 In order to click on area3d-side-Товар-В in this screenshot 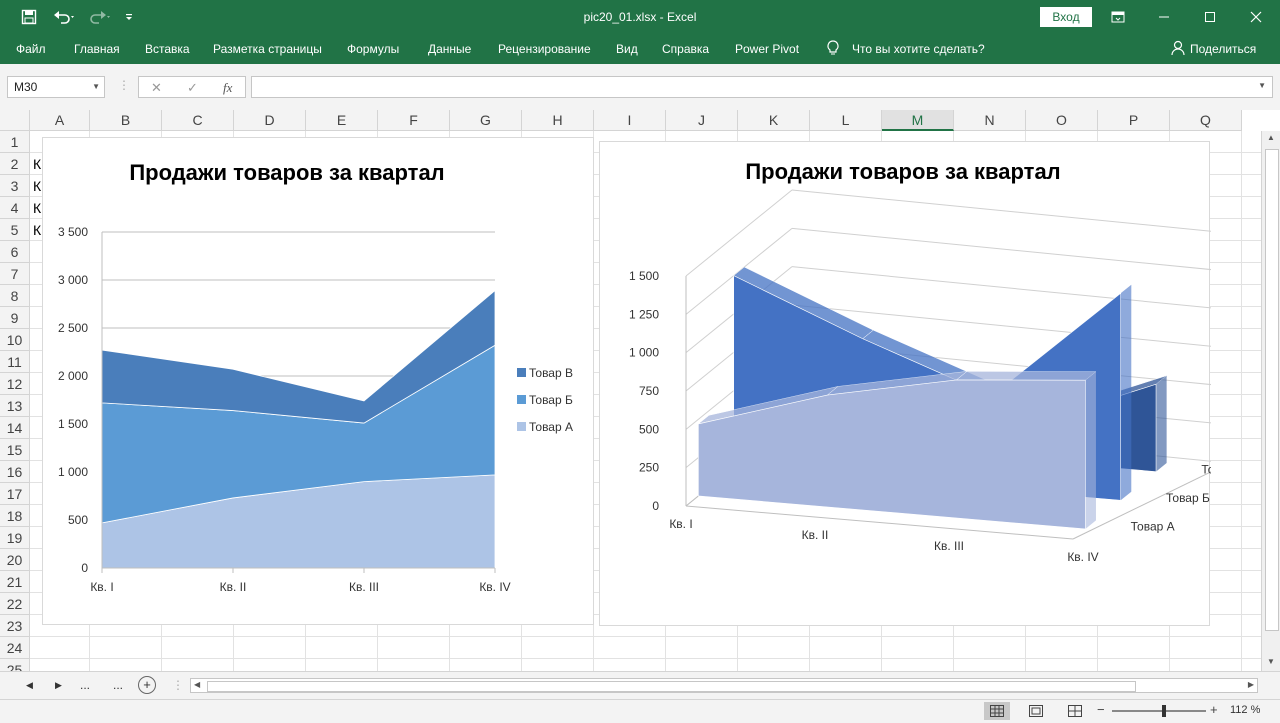, I will do `click(1161, 423)`.